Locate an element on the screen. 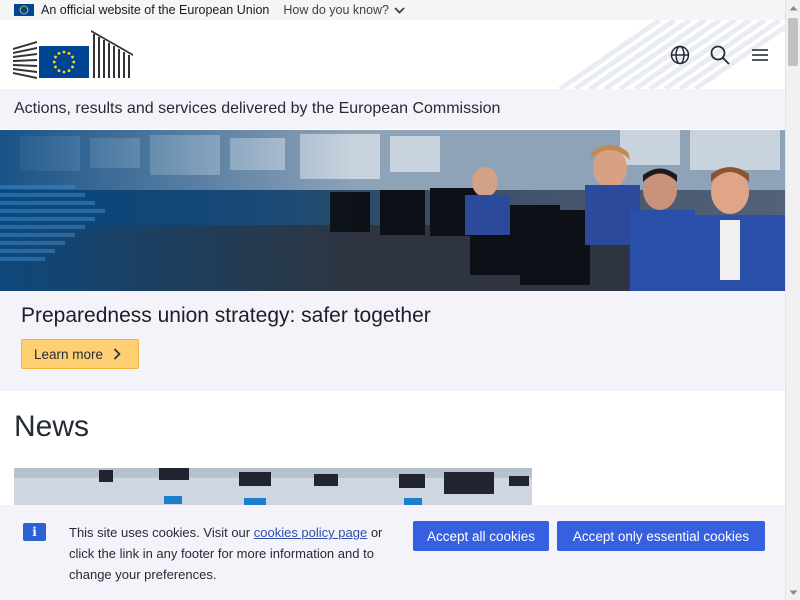 Image resolution: width=800 pixels, height=600 pixels. header-icons is located at coordinates (720, 54).